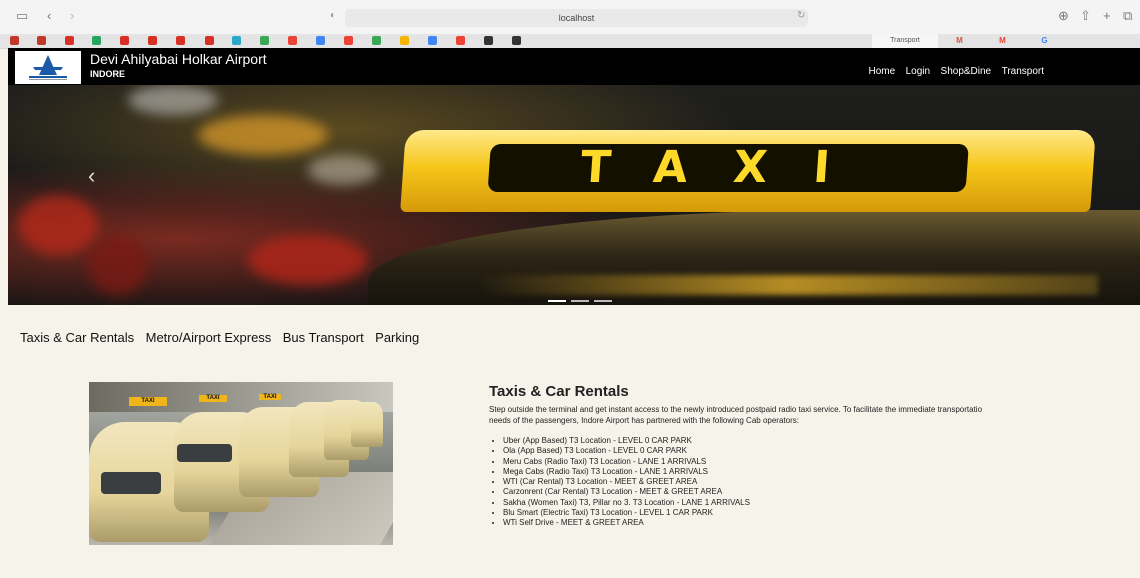  Describe the element at coordinates (1044, 40) in the screenshot. I see `google-icon: G` at that location.